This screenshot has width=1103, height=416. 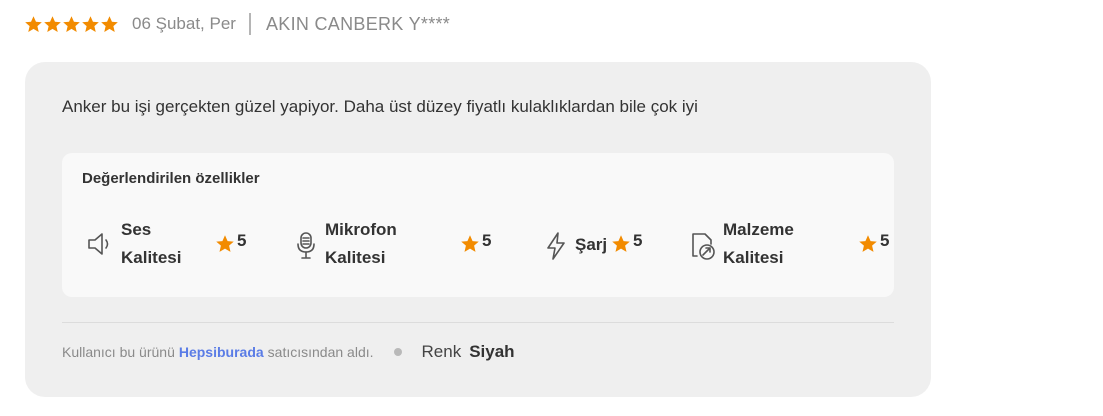 I want to click on seller-link: Hepsiburada, so click(x=221, y=352).